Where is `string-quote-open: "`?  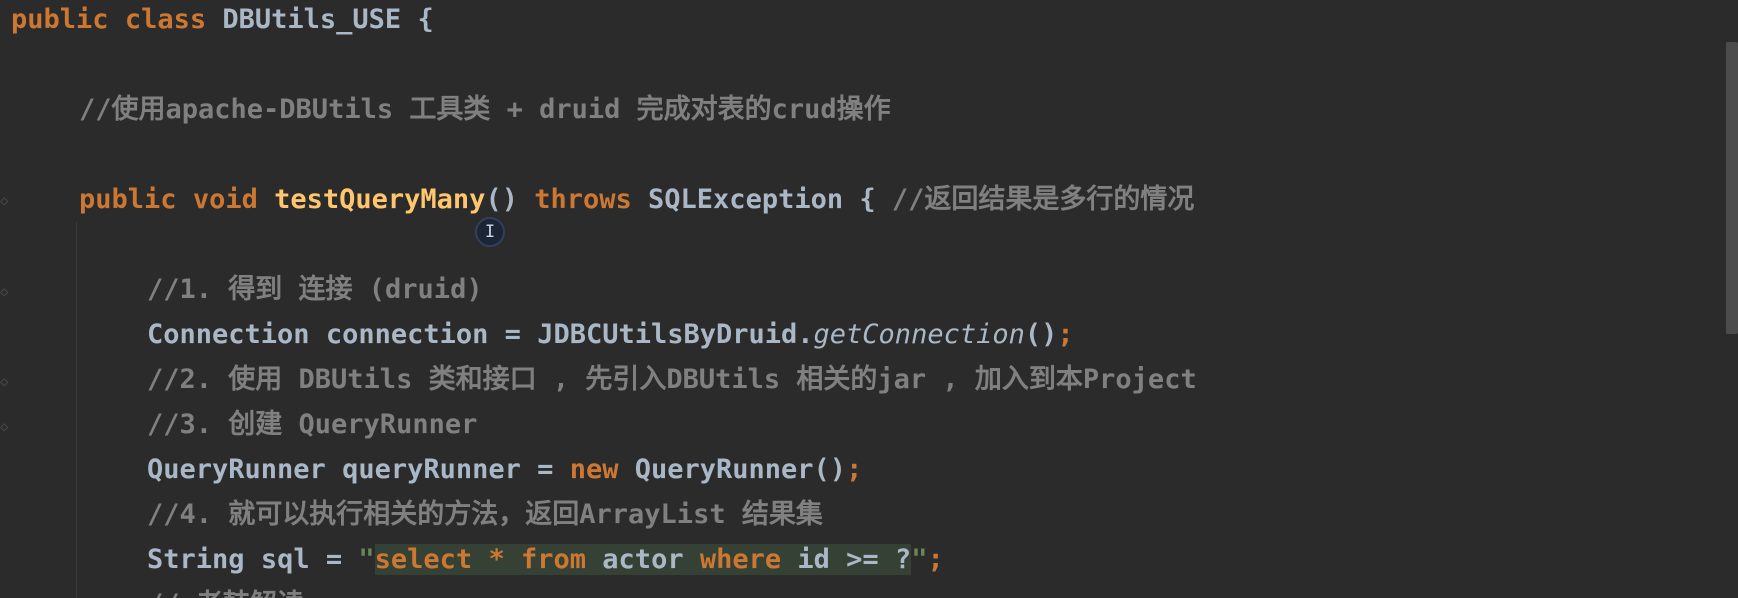
string-quote-open: " is located at coordinates (366, 559).